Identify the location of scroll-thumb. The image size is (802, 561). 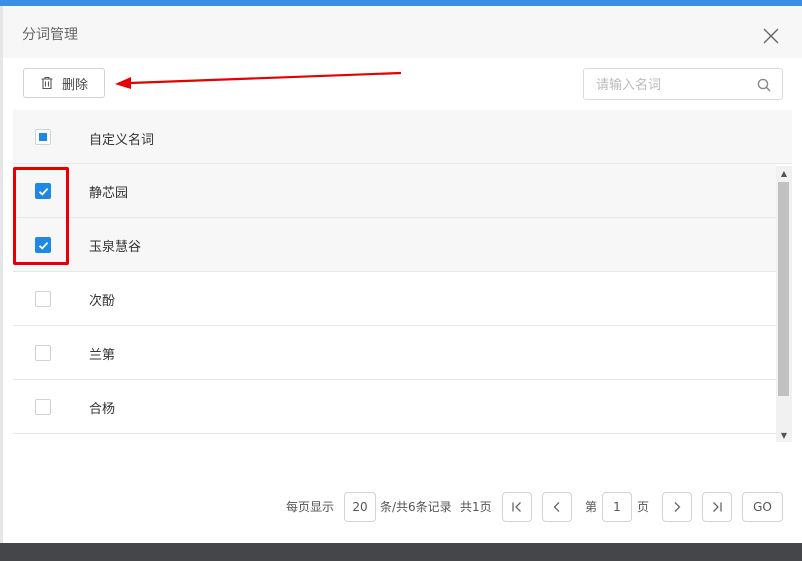
(783, 289).